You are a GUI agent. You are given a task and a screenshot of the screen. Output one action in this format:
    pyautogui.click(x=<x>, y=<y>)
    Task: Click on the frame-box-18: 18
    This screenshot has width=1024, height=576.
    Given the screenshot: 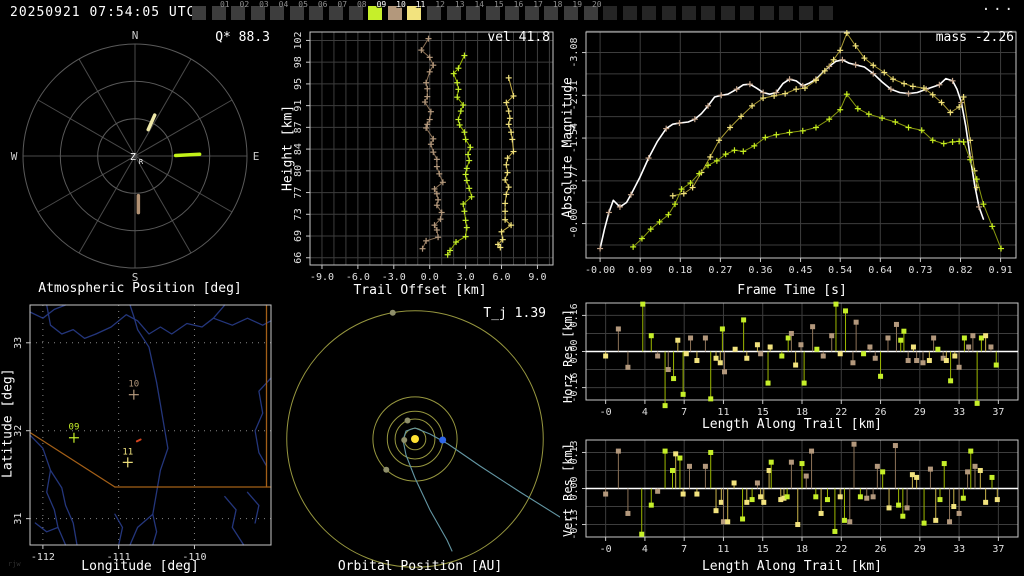 What is the action you would take?
    pyautogui.click(x=553, y=10)
    